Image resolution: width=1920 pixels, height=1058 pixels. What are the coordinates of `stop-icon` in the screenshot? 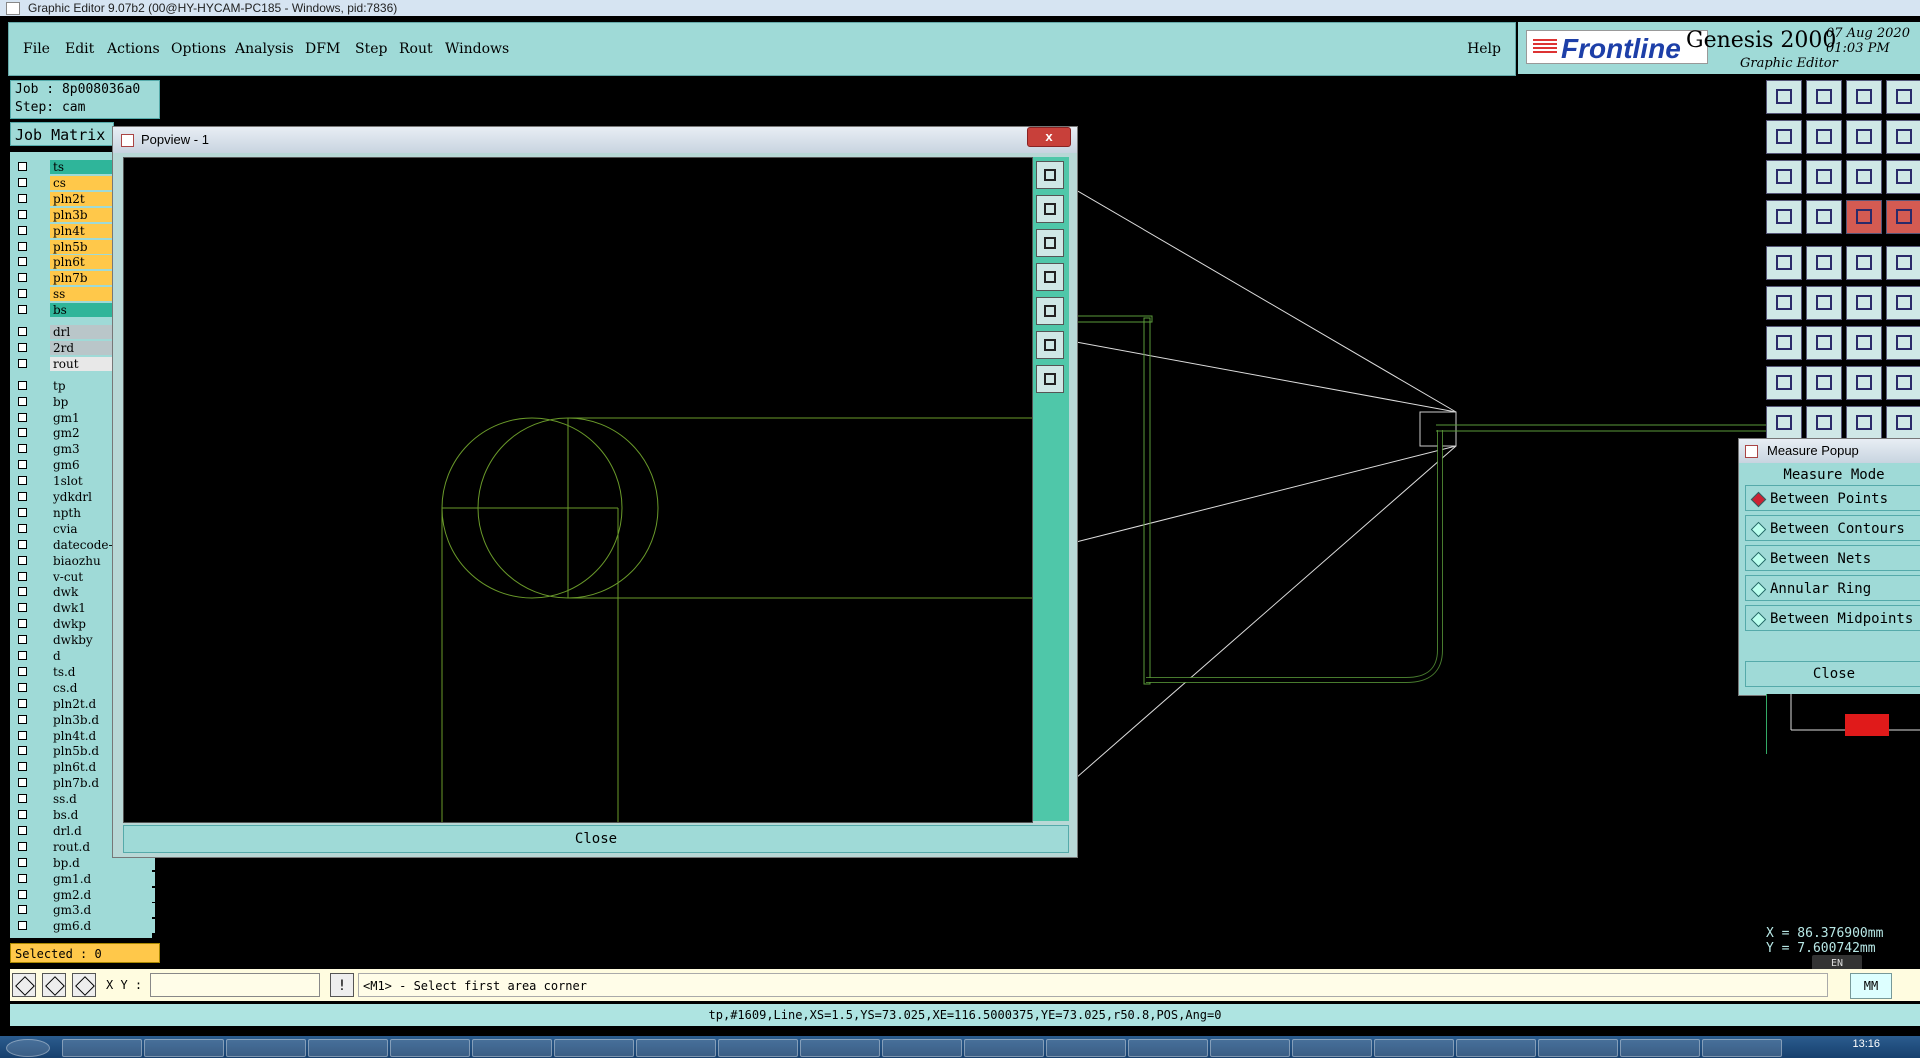 It's located at (1903, 263).